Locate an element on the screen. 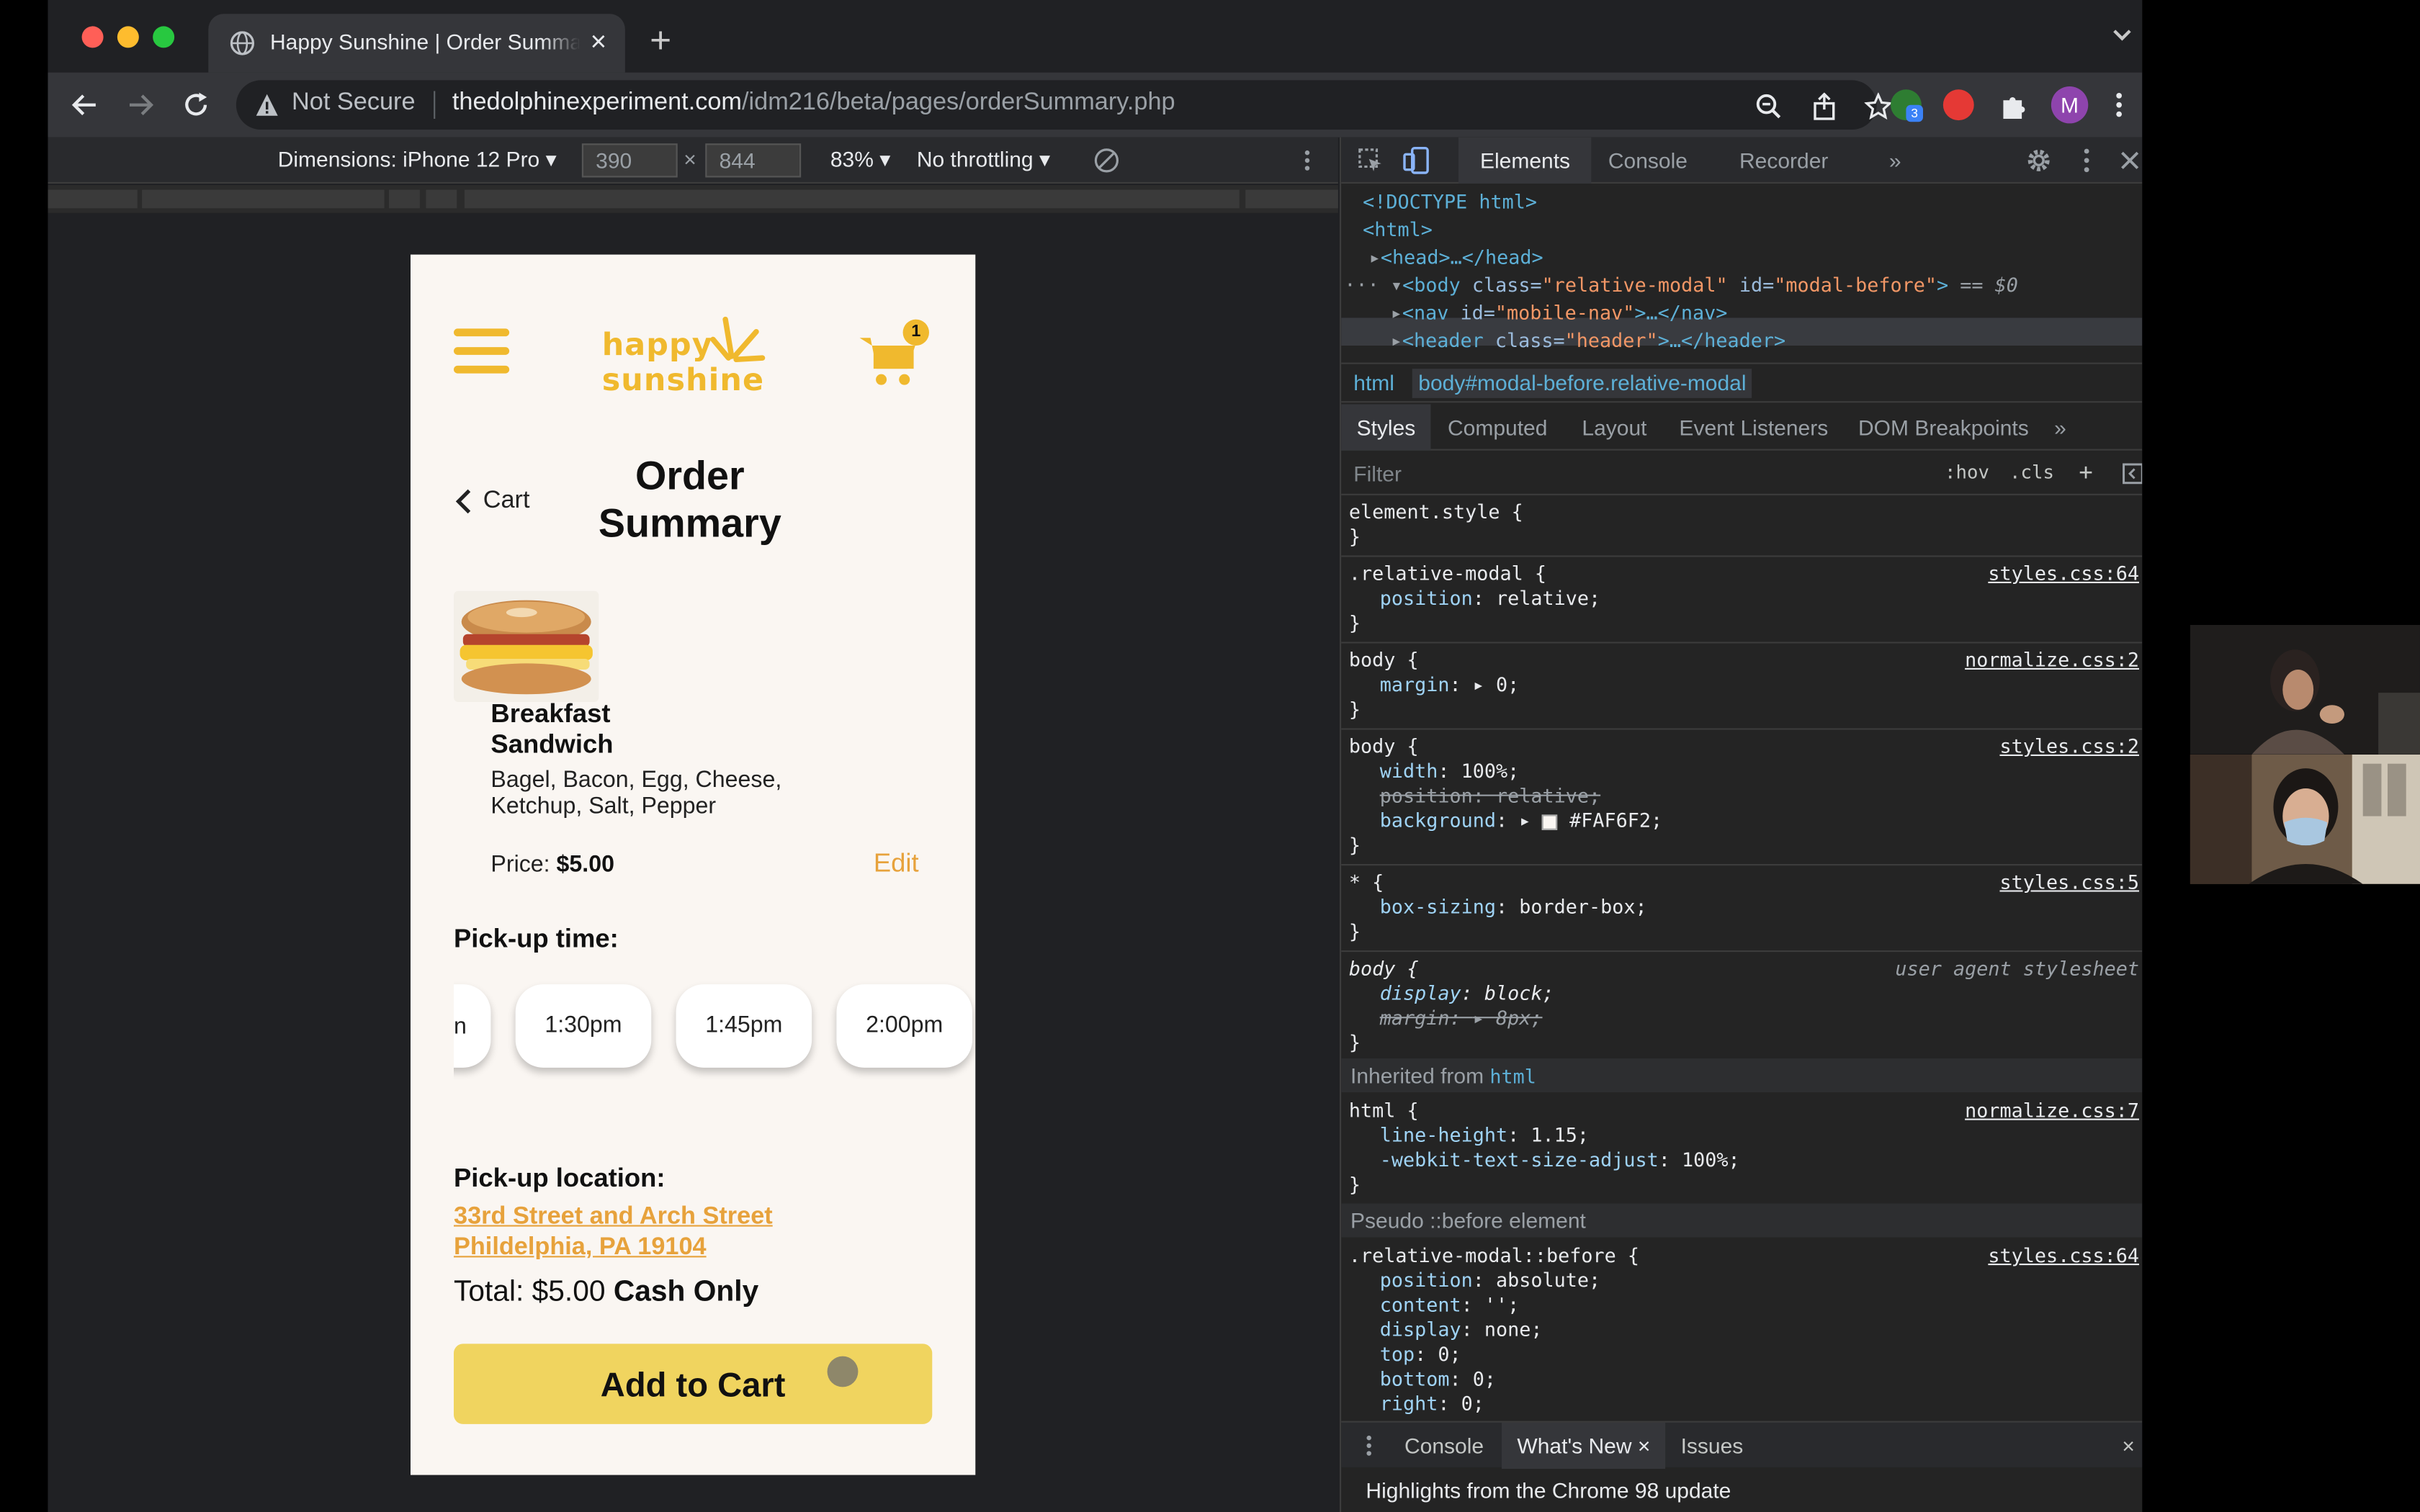 The image size is (2420, 1512). dom-node-nav: ▸<nav id="mobile-nav">…</nav> is located at coordinates (1559, 314).